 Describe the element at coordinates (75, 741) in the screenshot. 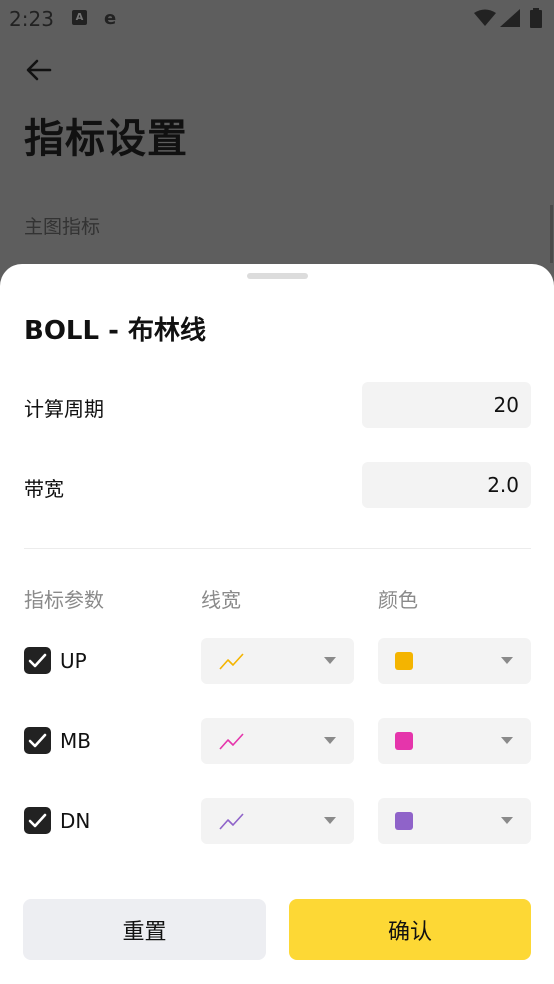

I see `row-label-mb: MB` at that location.